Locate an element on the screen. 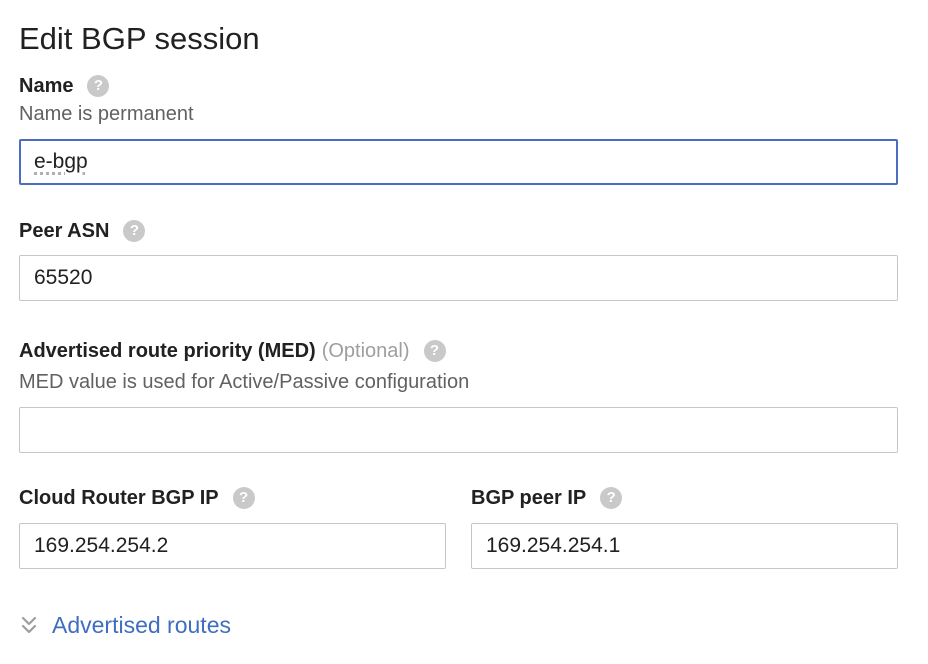 Image resolution: width=928 pixels, height=664 pixels. name-input: e-bgp is located at coordinates (458, 162).